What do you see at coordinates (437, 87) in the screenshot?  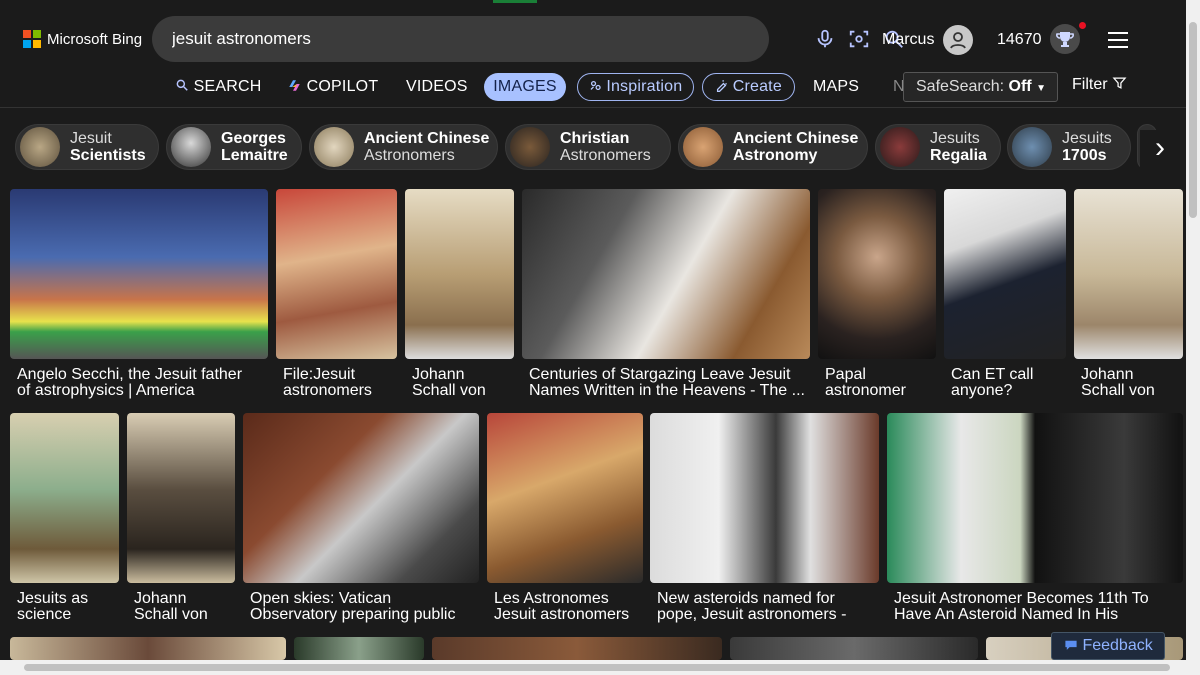 I see `tab-videos: VIDEOS` at bounding box center [437, 87].